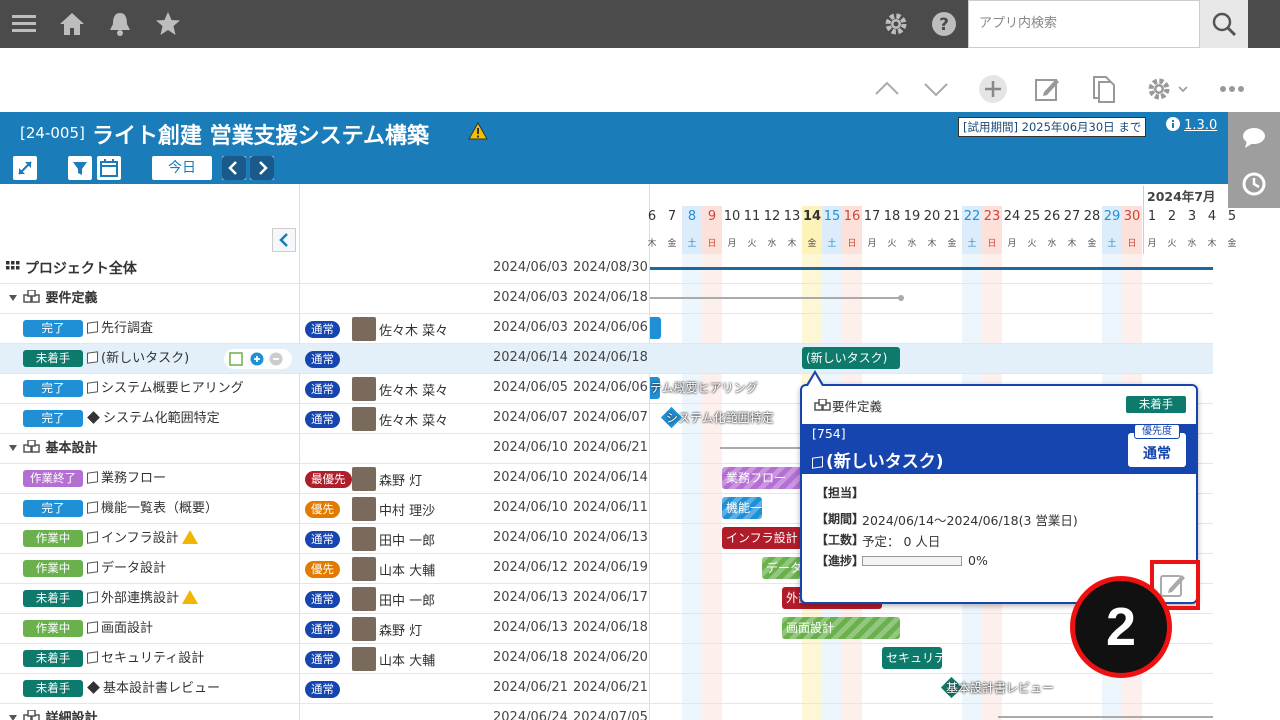 The image size is (1280, 720). What do you see at coordinates (896, 24) in the screenshot?
I see `gear-icon` at bounding box center [896, 24].